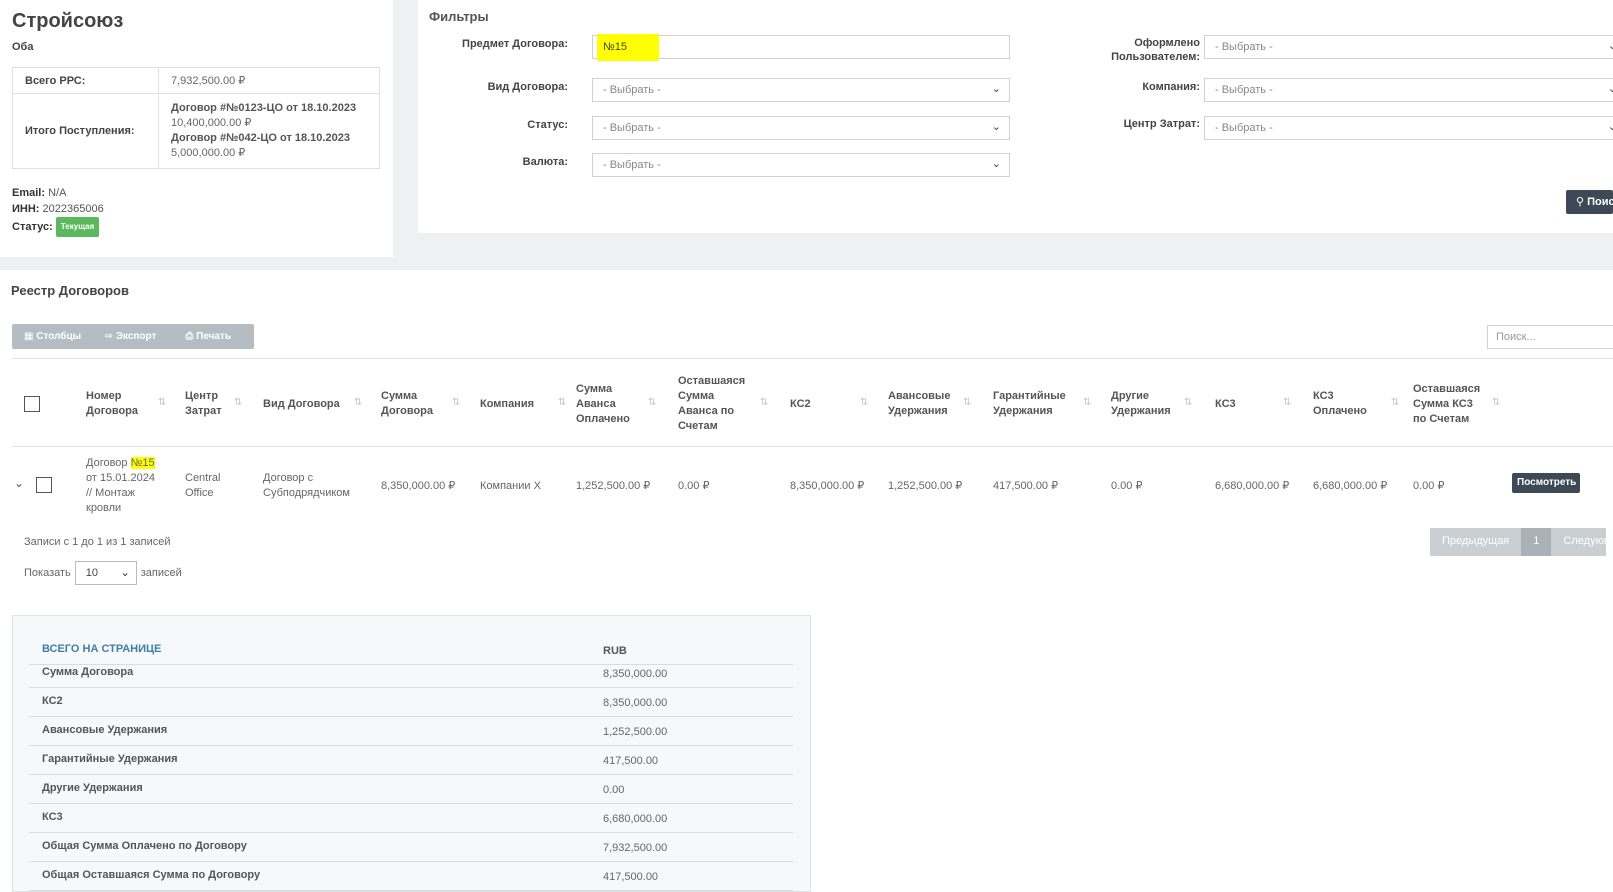 The width and height of the screenshot is (1613, 892). Describe the element at coordinates (918, 411) in the screenshot. I see `th-advance-withholding-line: Удержания` at that location.